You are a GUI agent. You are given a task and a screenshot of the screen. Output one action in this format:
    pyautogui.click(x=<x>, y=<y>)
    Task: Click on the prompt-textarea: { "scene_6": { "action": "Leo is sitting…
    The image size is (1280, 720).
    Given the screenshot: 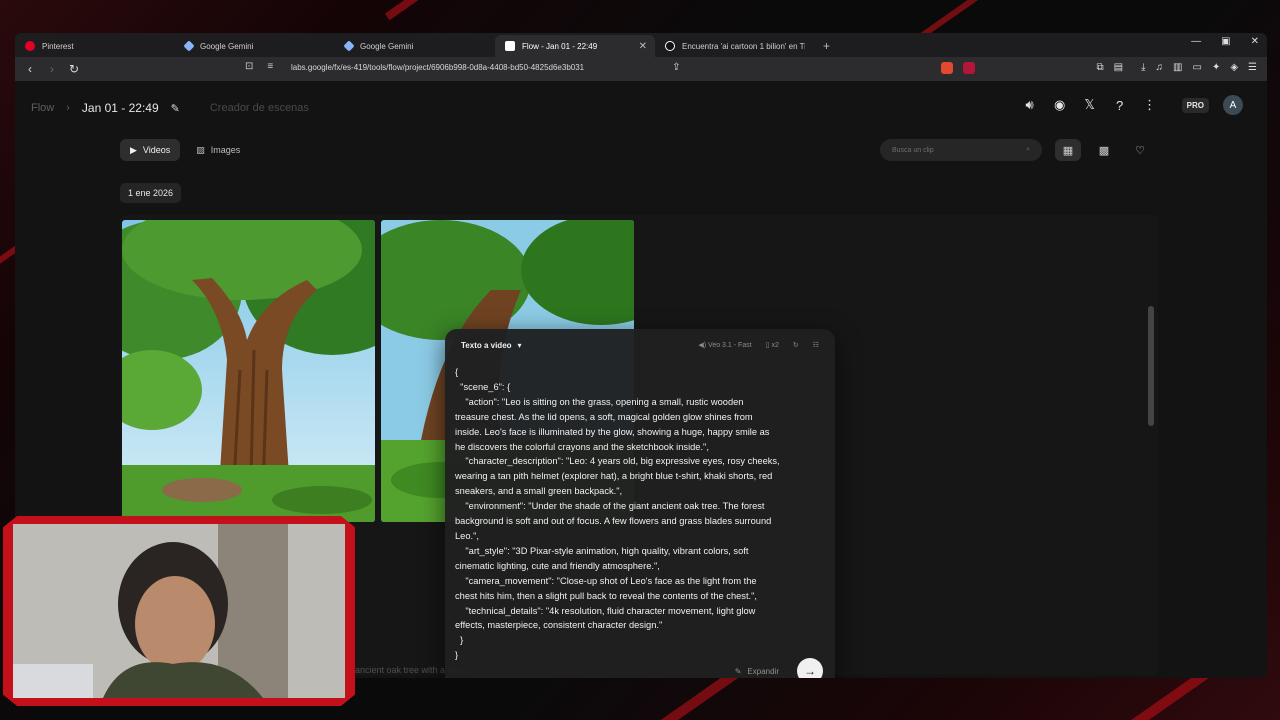 What is the action you would take?
    pyautogui.click(x=640, y=512)
    